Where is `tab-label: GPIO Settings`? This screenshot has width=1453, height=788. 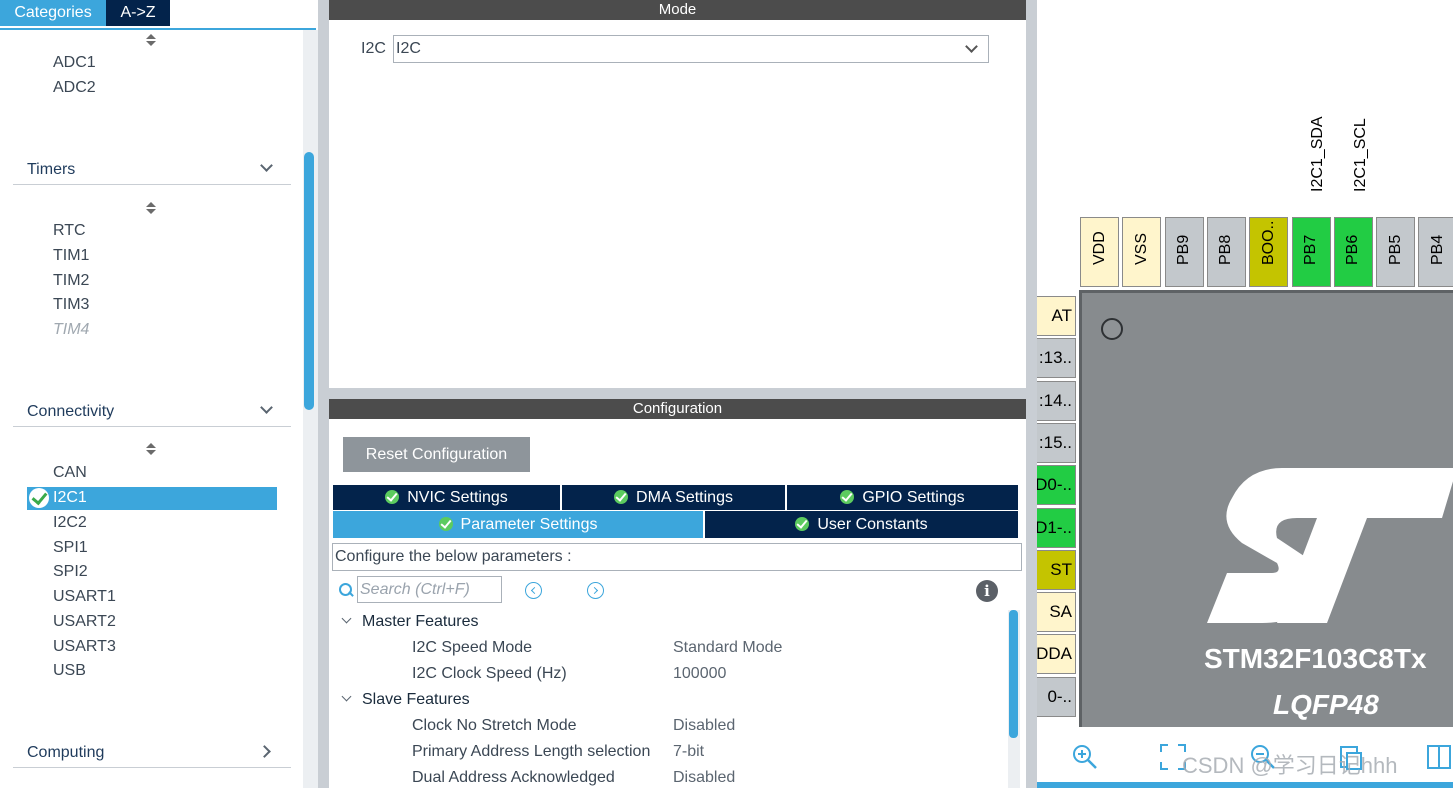
tab-label: GPIO Settings is located at coordinates (913, 497).